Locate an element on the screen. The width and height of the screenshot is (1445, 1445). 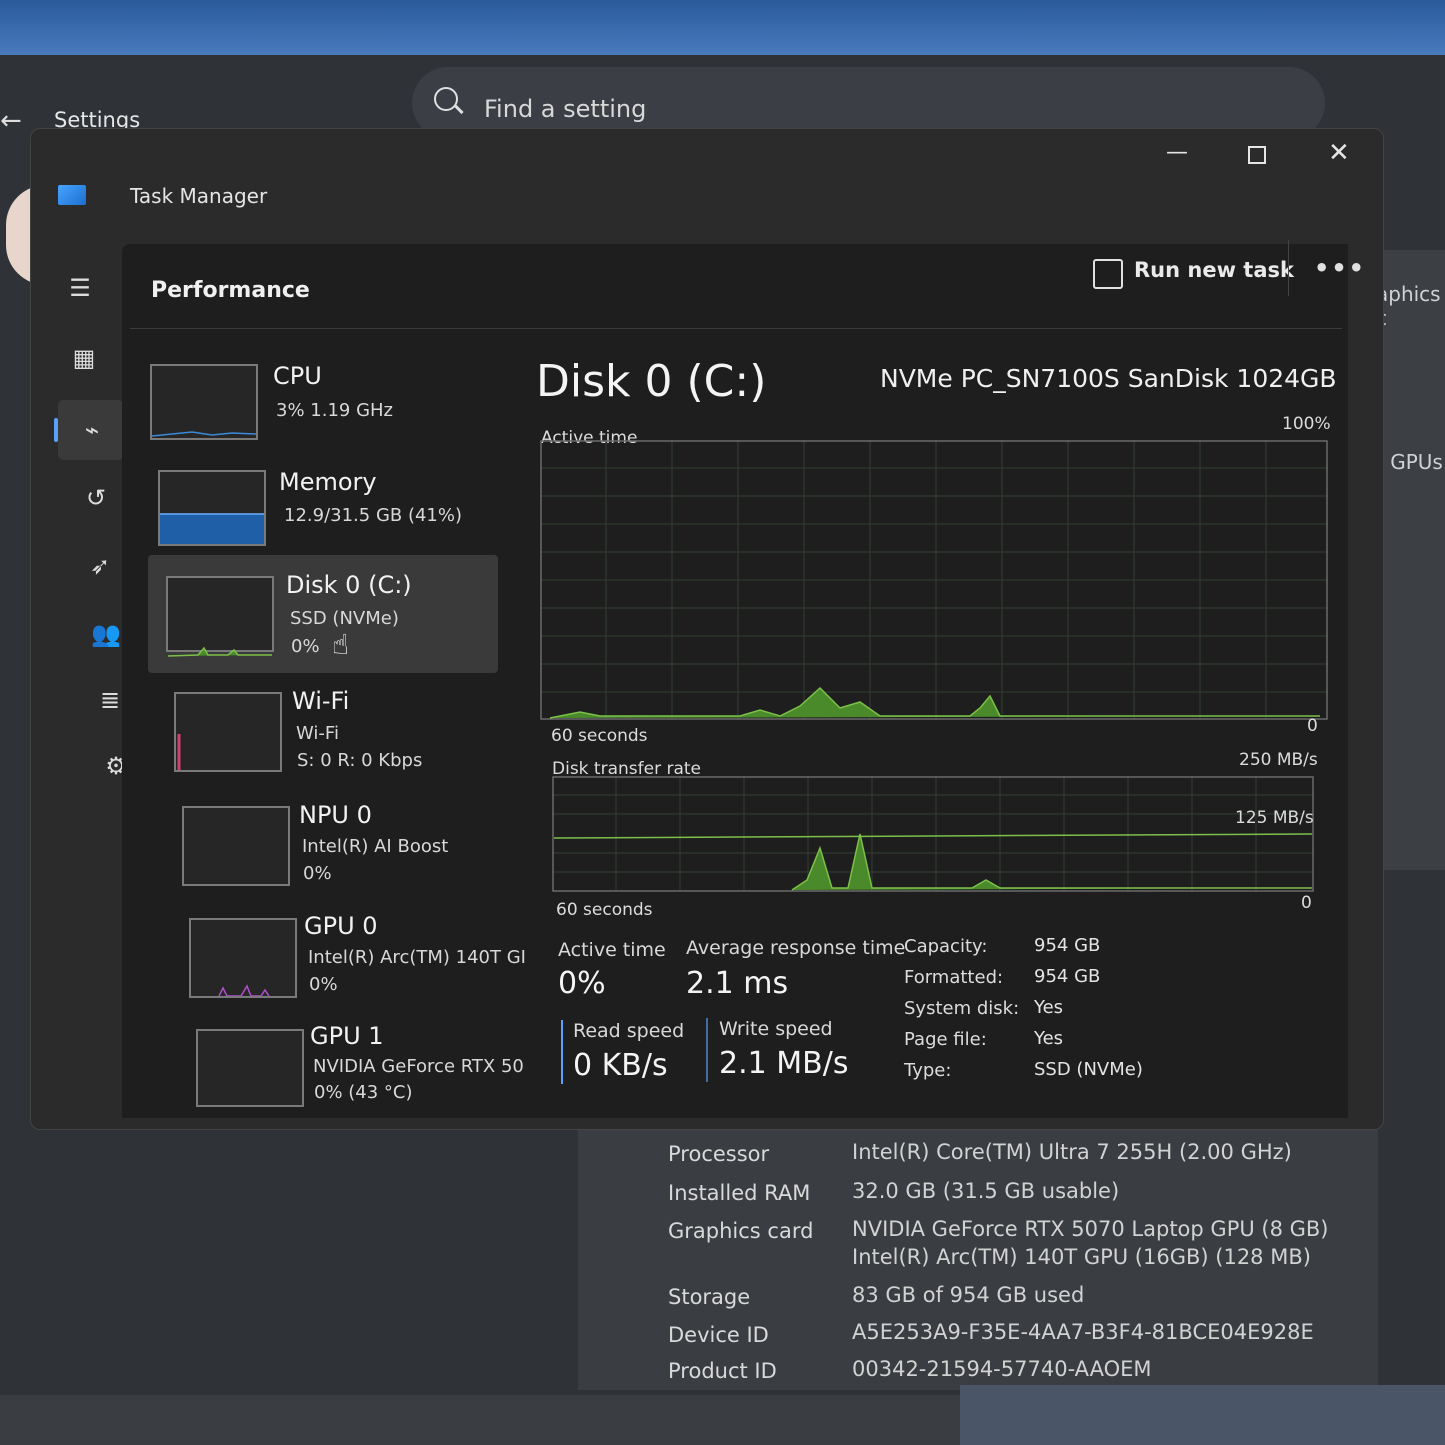
resource-item-npu is located at coordinates (236, 846).